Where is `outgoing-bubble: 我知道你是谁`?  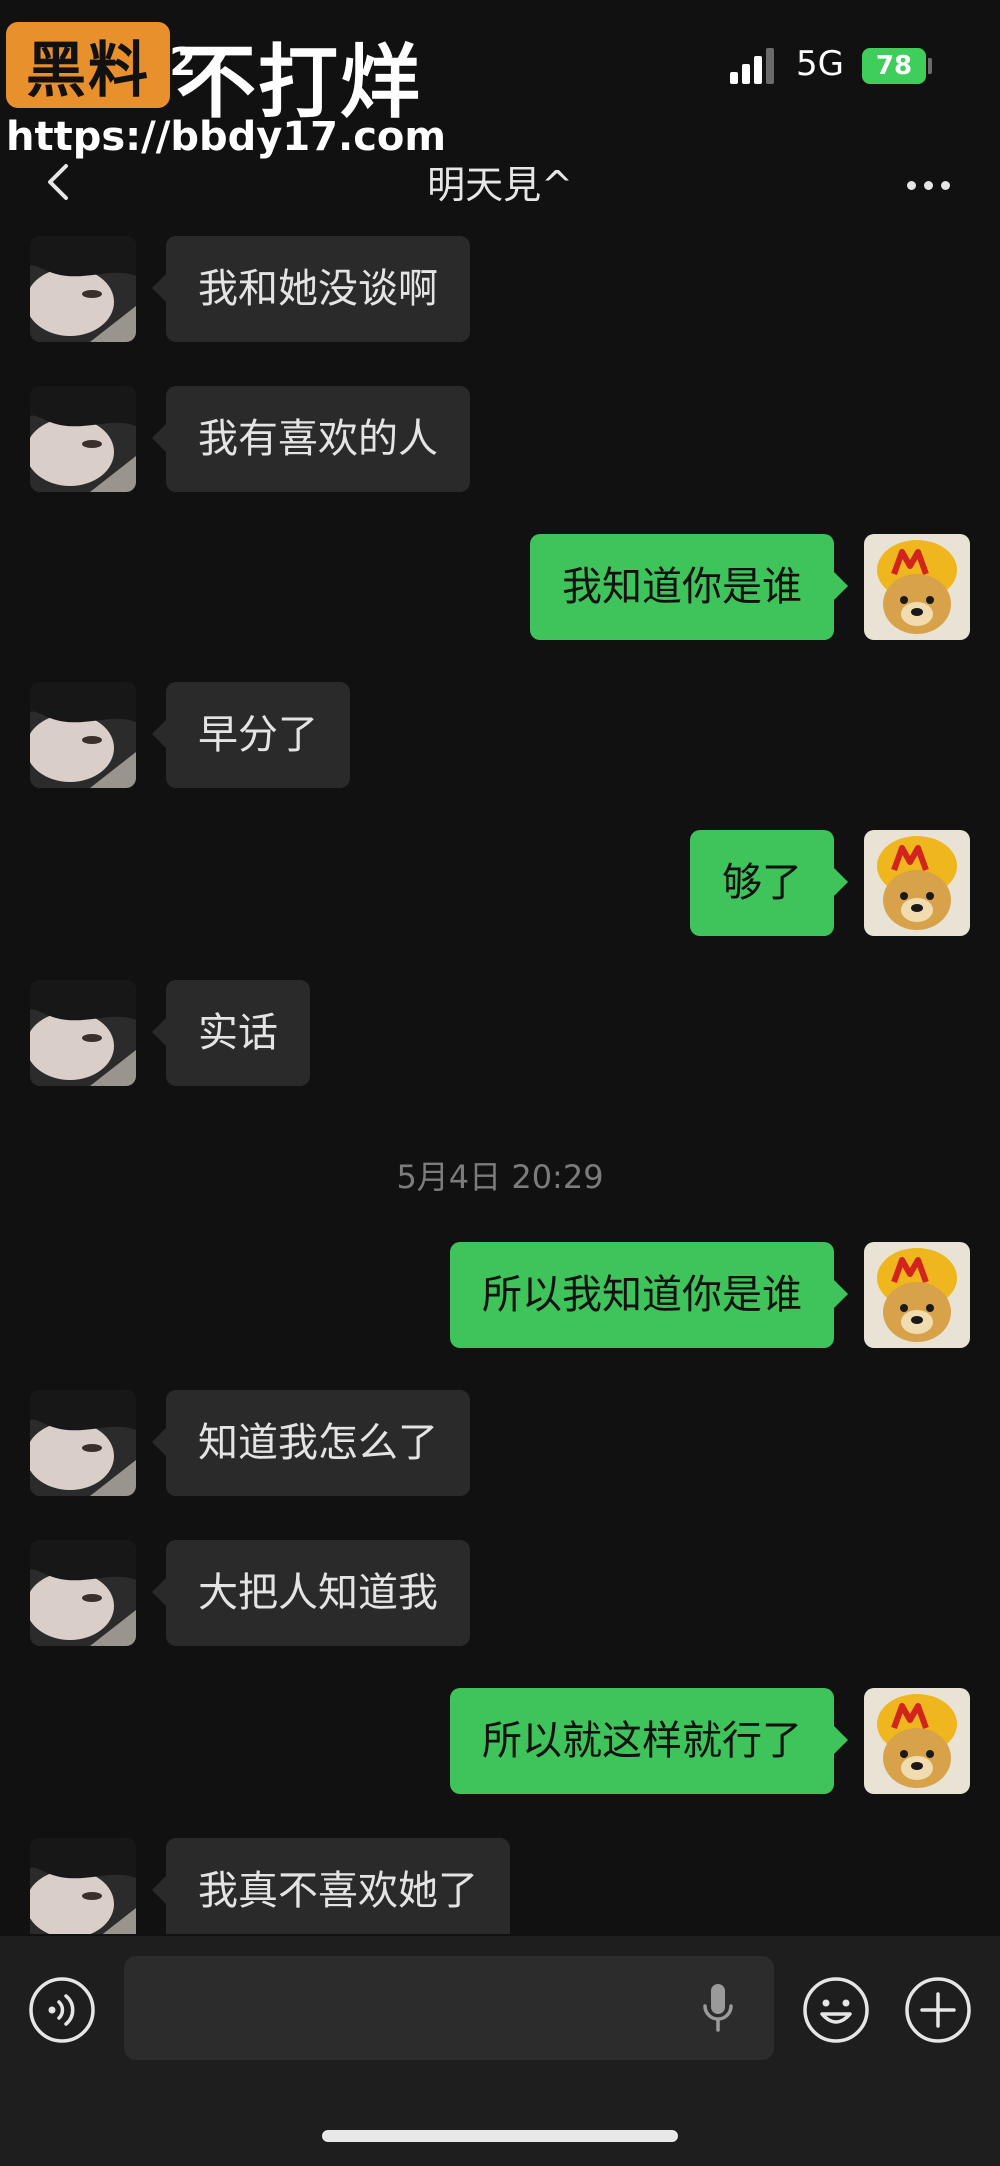 outgoing-bubble: 我知道你是谁 is located at coordinates (689, 587).